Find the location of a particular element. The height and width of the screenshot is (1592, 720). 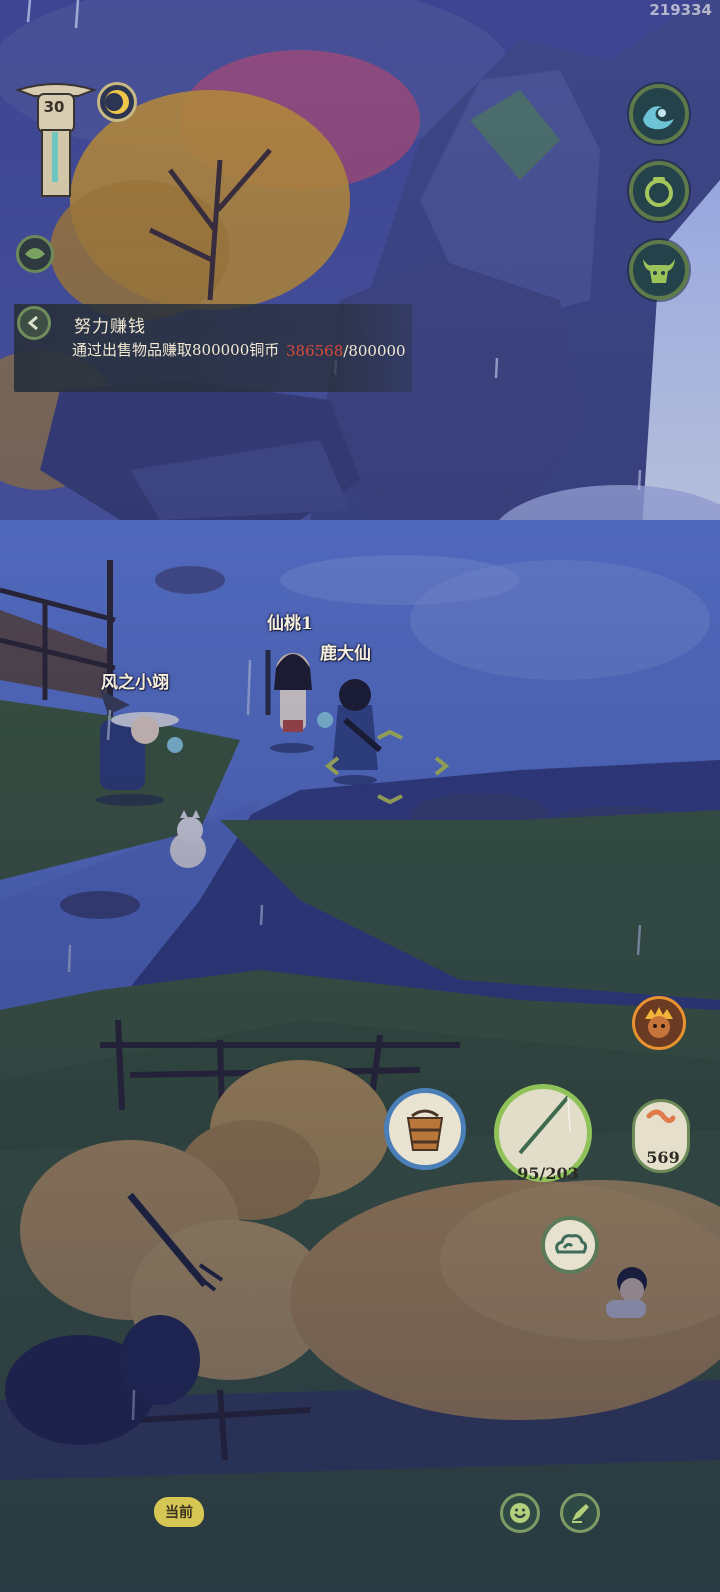

emote-button is located at coordinates (520, 1513).